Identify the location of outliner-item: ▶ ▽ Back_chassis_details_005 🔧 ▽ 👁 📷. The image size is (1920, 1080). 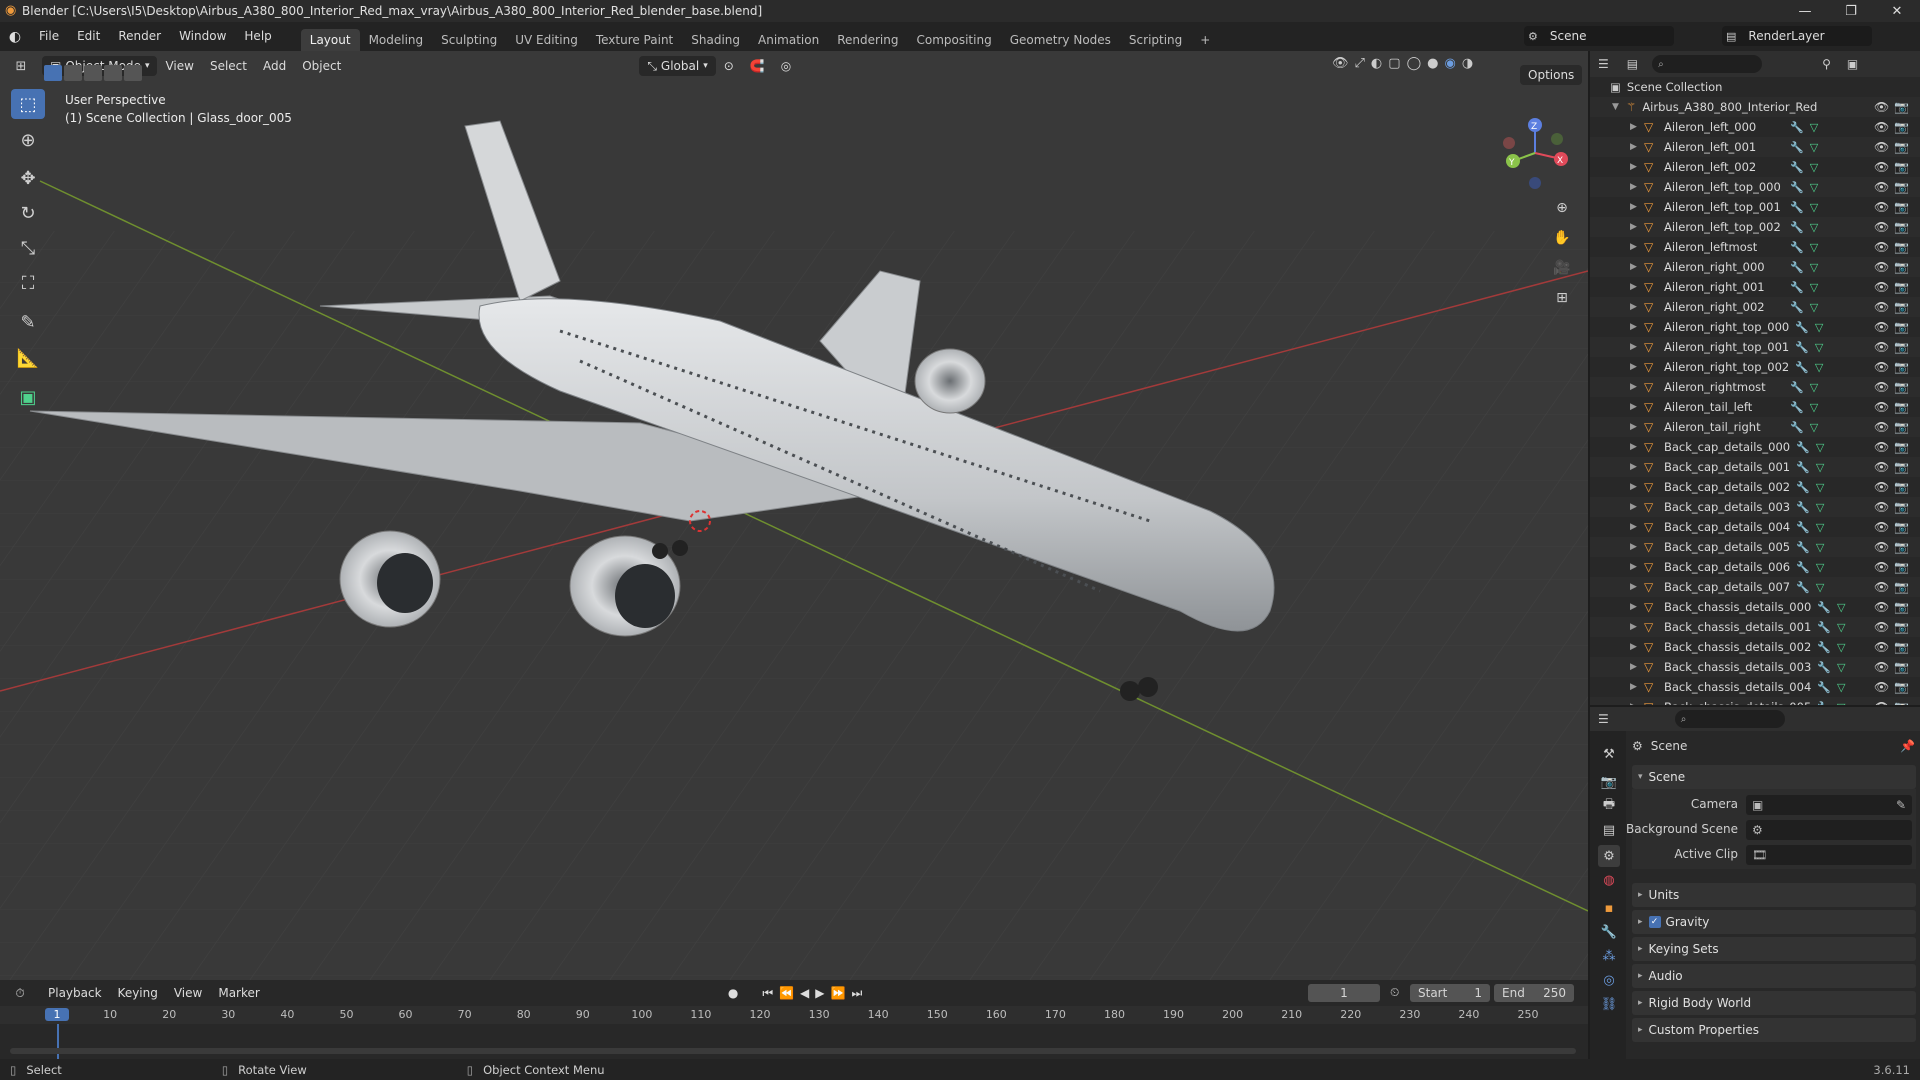
(1755, 701).